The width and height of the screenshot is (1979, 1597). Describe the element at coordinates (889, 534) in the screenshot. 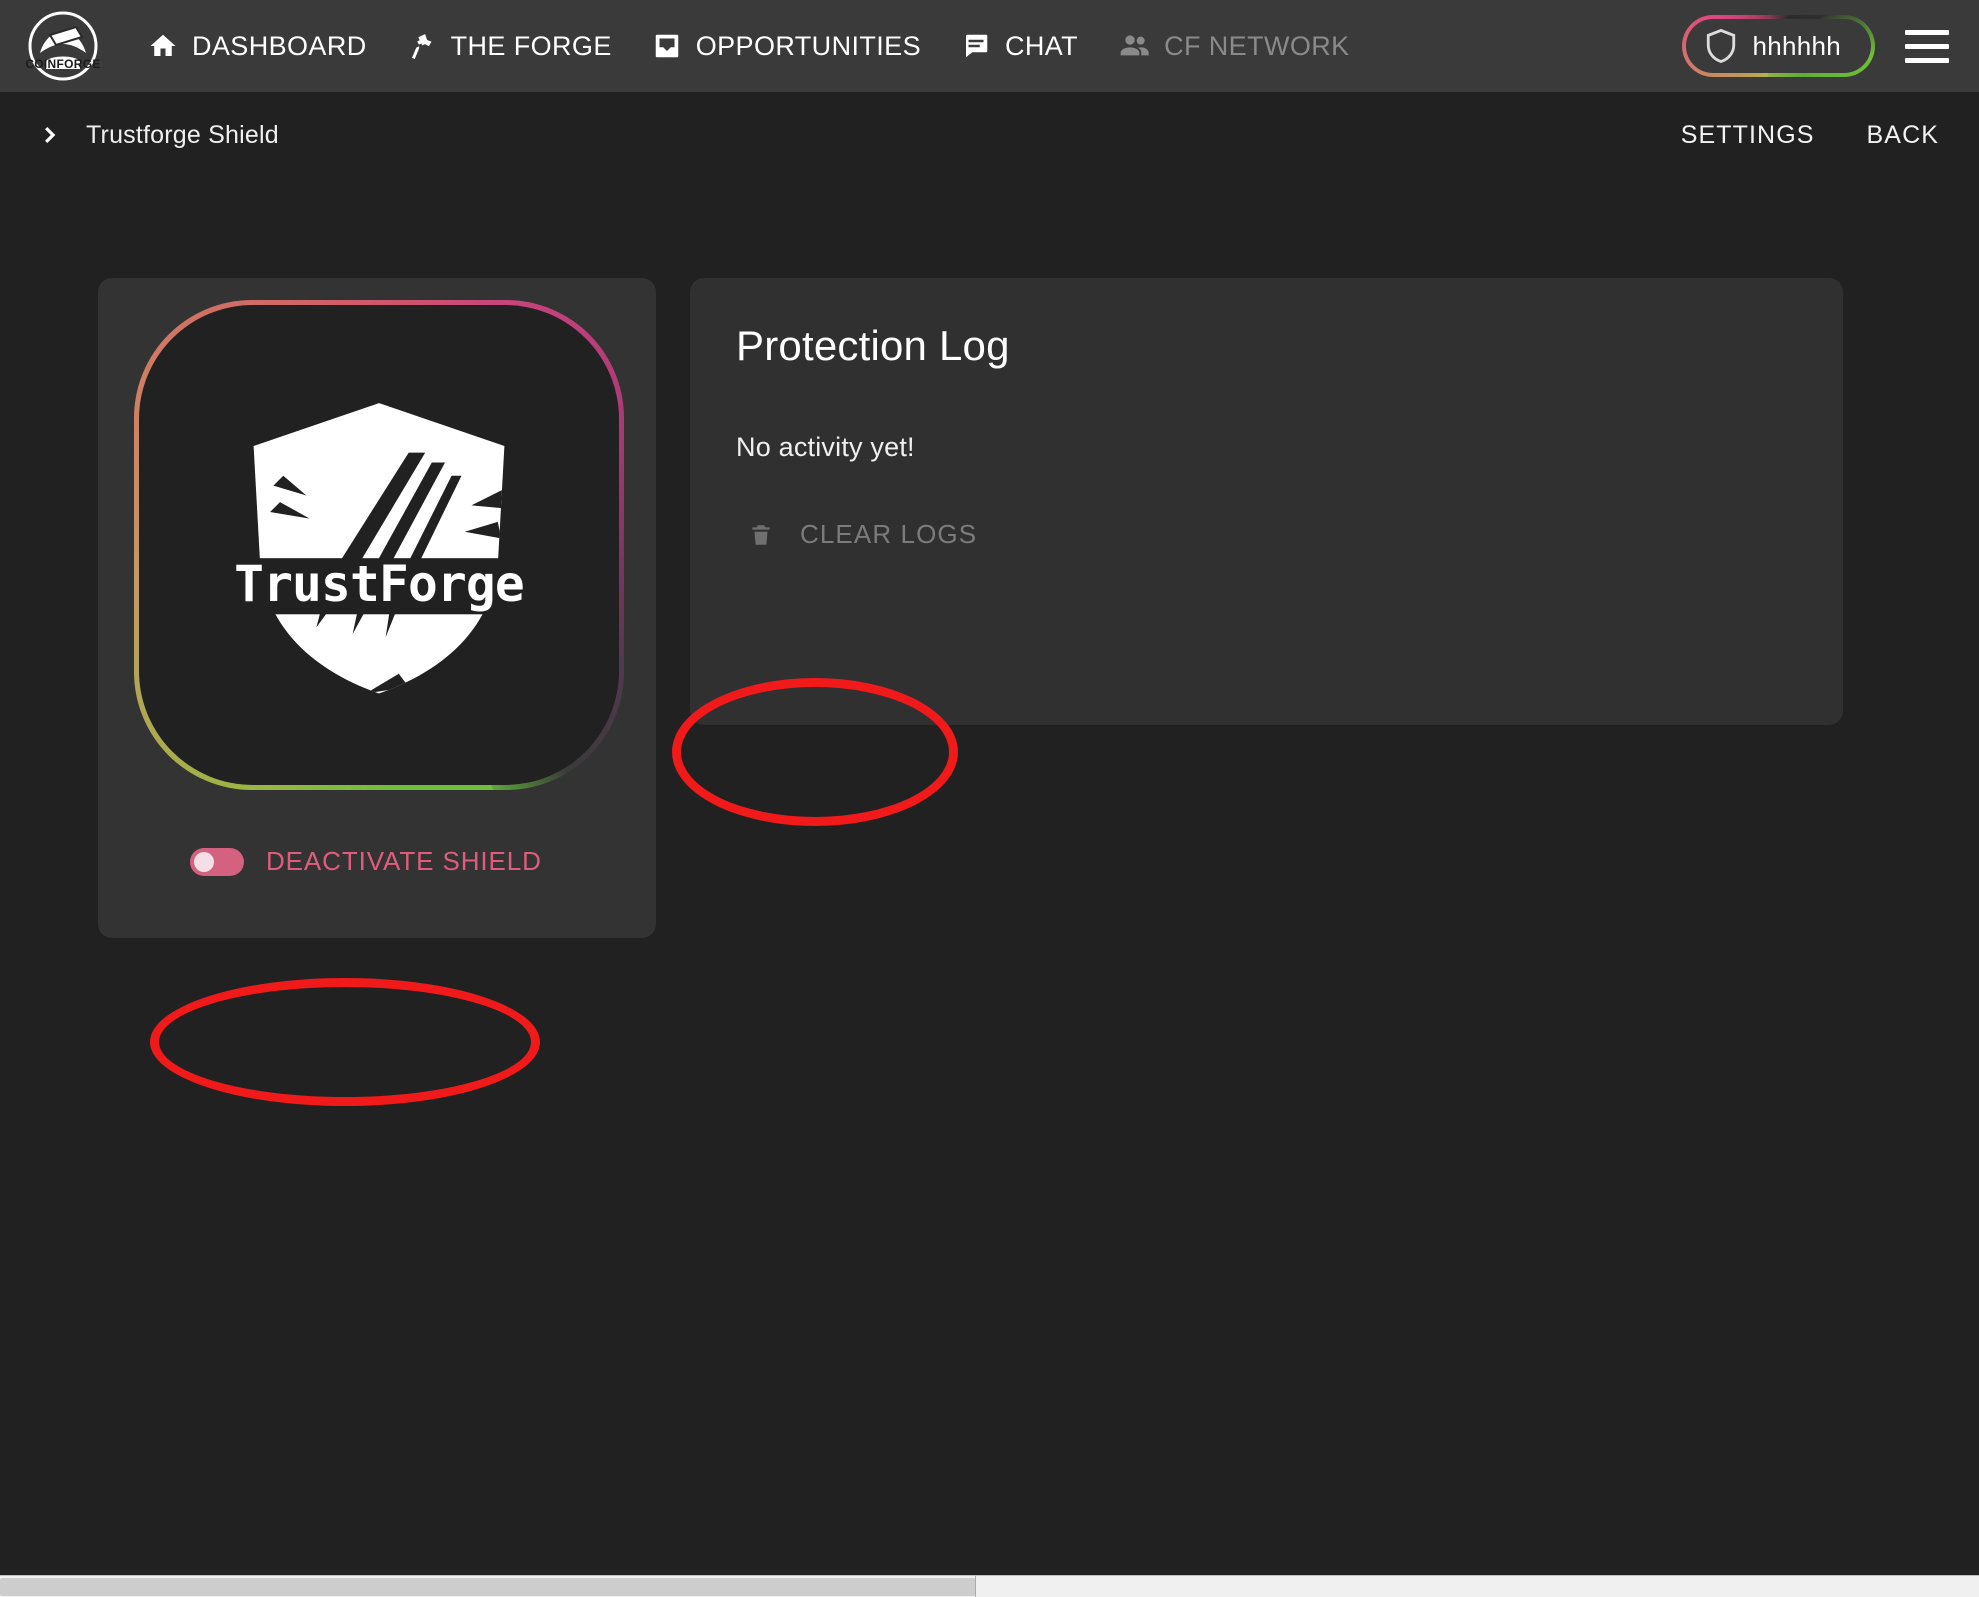

I see `clear-logs-label: CLEAR LOGS` at that location.